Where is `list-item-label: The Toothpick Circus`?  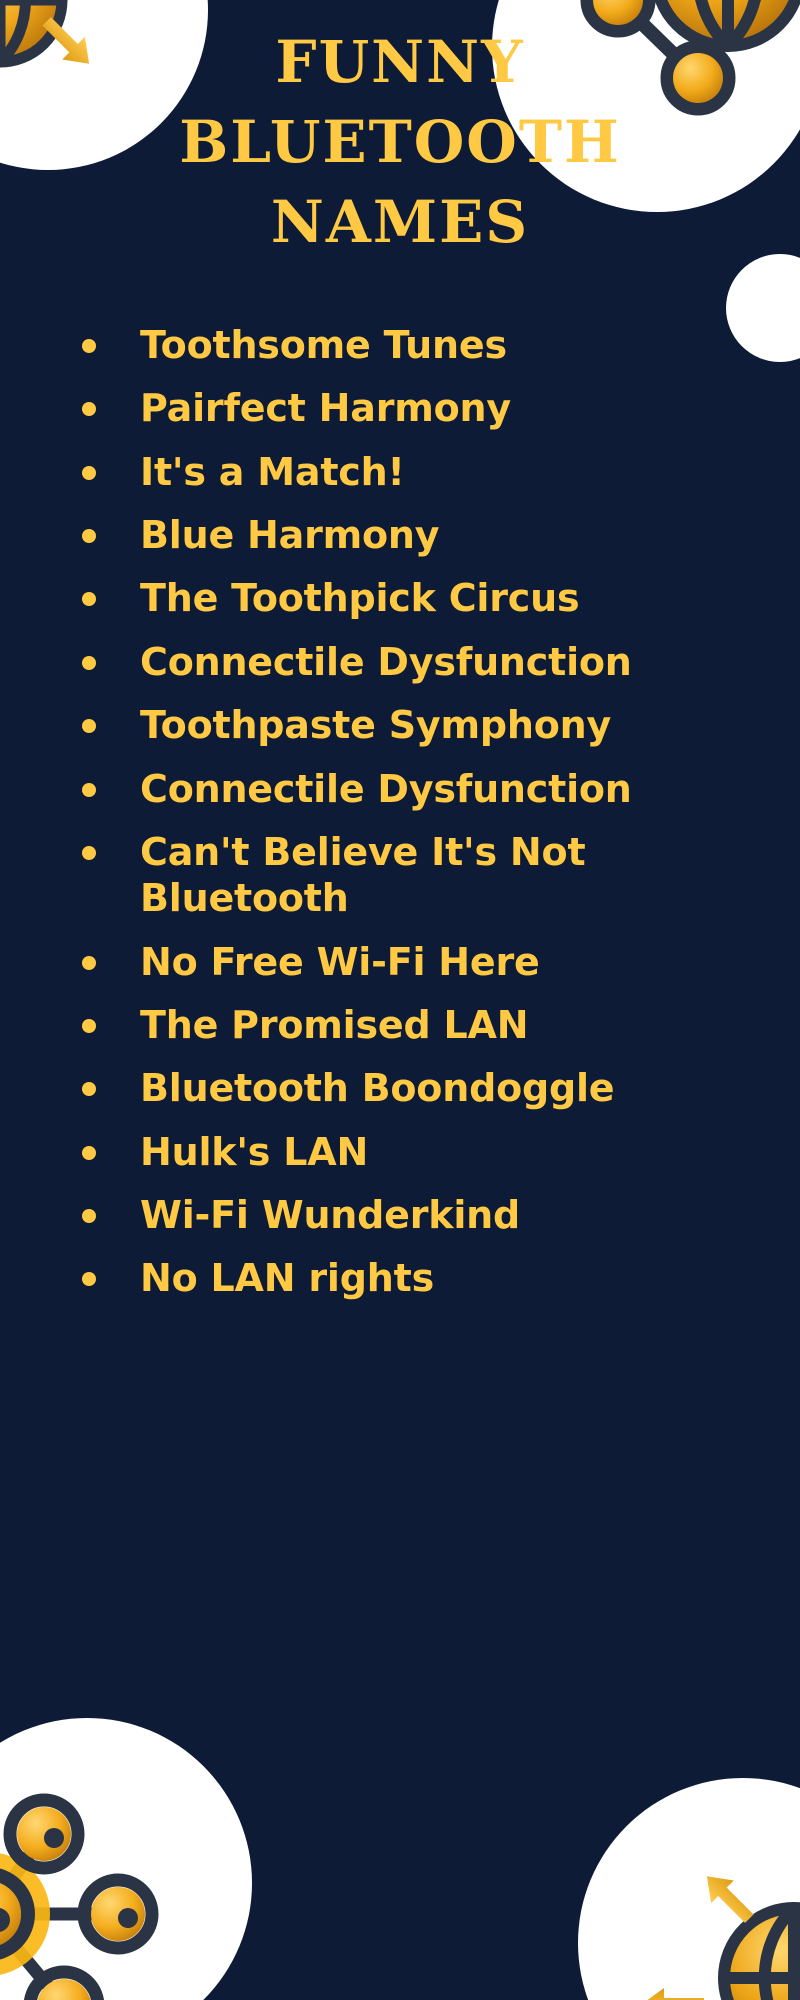 list-item-label: The Toothpick Circus is located at coordinates (360, 598).